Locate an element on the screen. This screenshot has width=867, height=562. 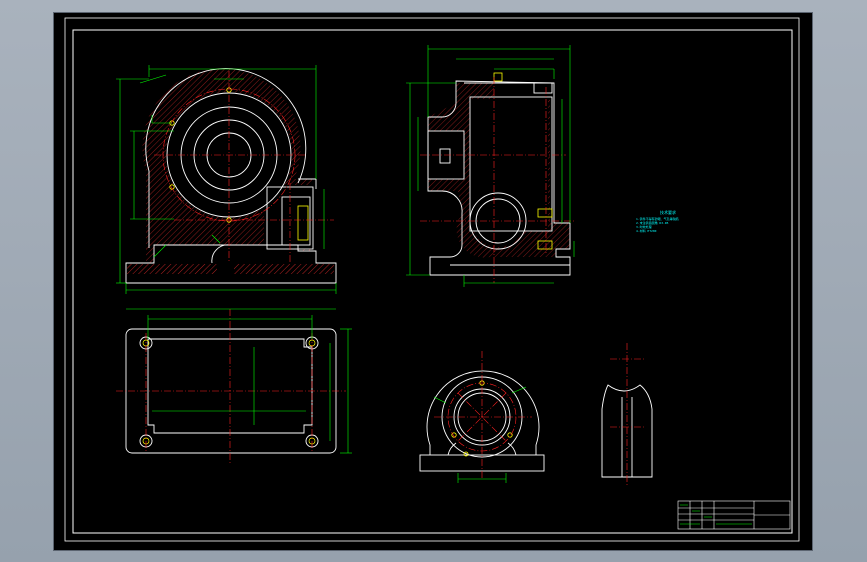
side-section-view is located at coordinates (490, 166).